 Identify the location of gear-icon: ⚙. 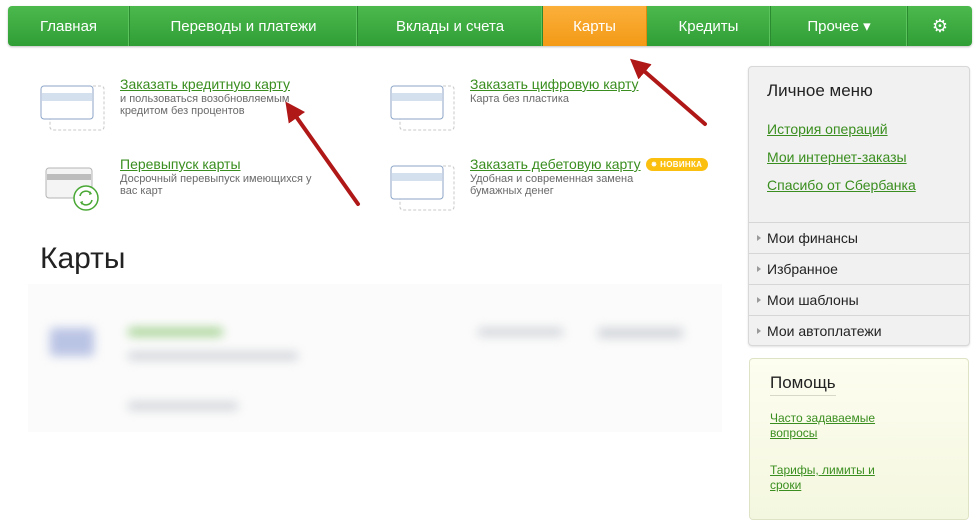
(940, 25).